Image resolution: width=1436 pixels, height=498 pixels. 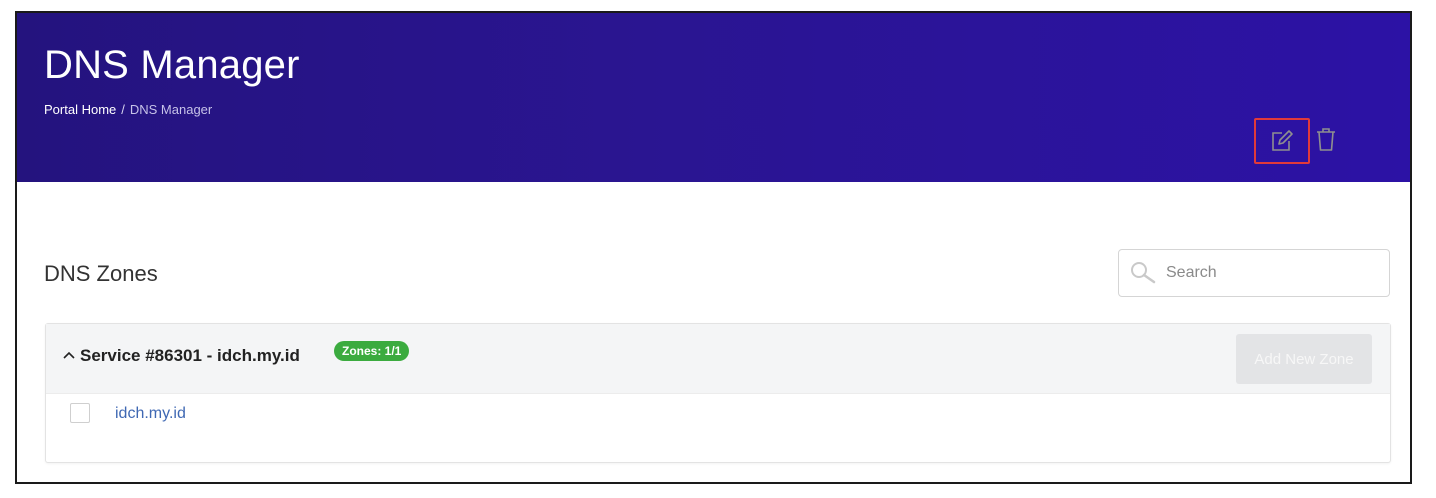 What do you see at coordinates (1266, 273) in the screenshot?
I see `search-input` at bounding box center [1266, 273].